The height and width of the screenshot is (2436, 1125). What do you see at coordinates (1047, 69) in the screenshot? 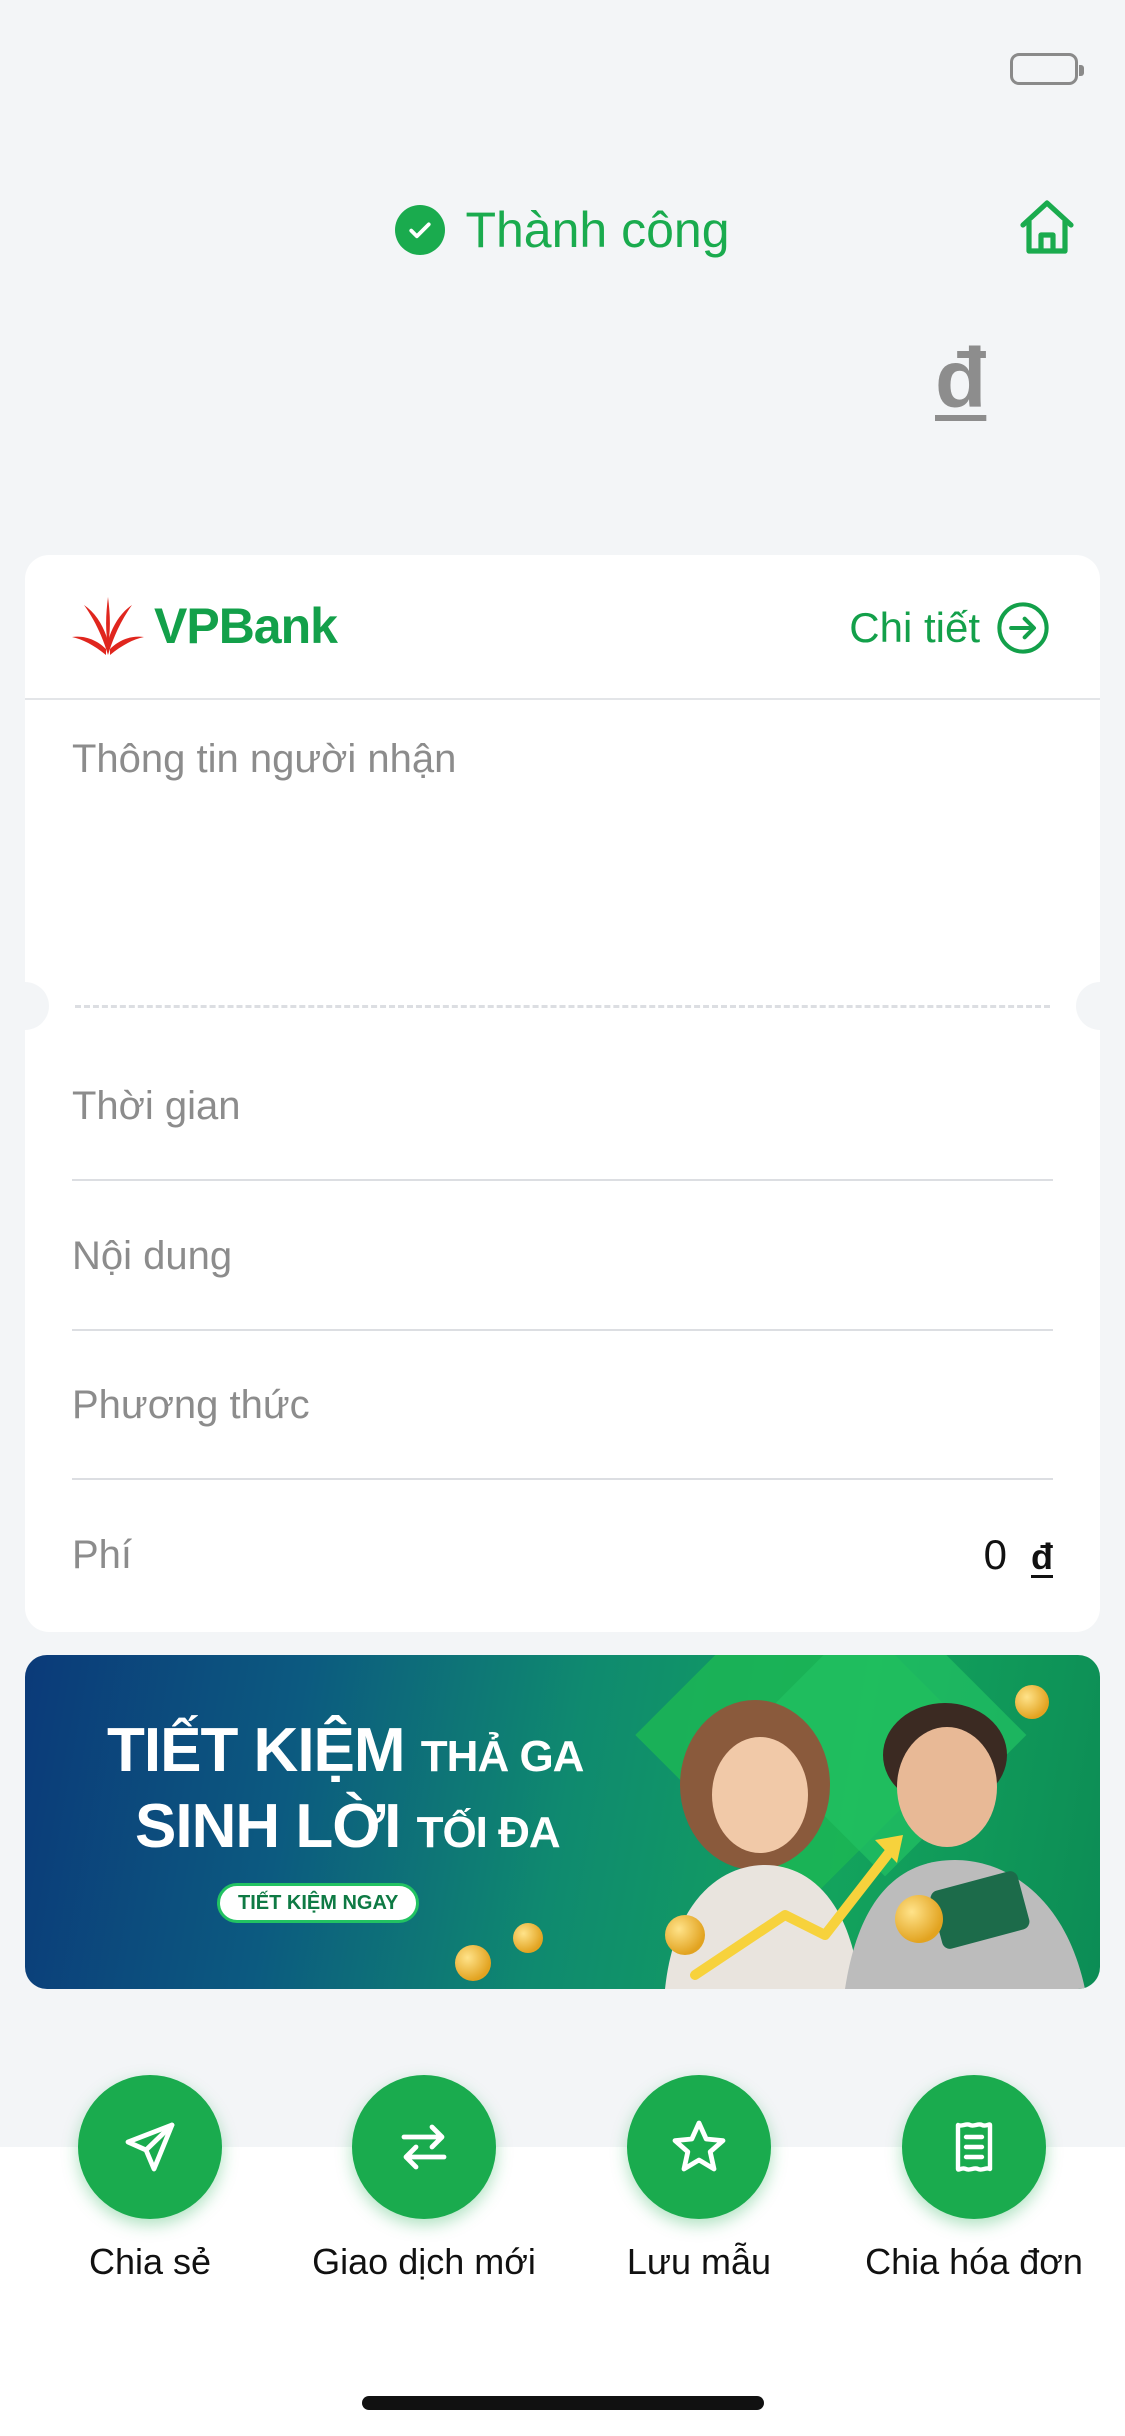
I see `battery-icon` at bounding box center [1047, 69].